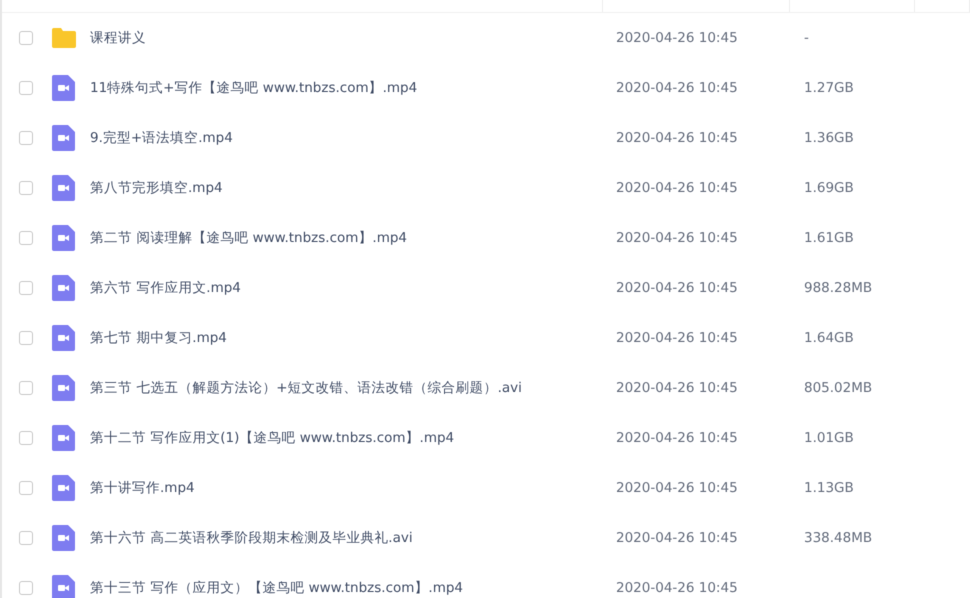 Image resolution: width=970 pixels, height=598 pixels. Describe the element at coordinates (829, 138) in the screenshot. I see `file-size: 1.36GB` at that location.